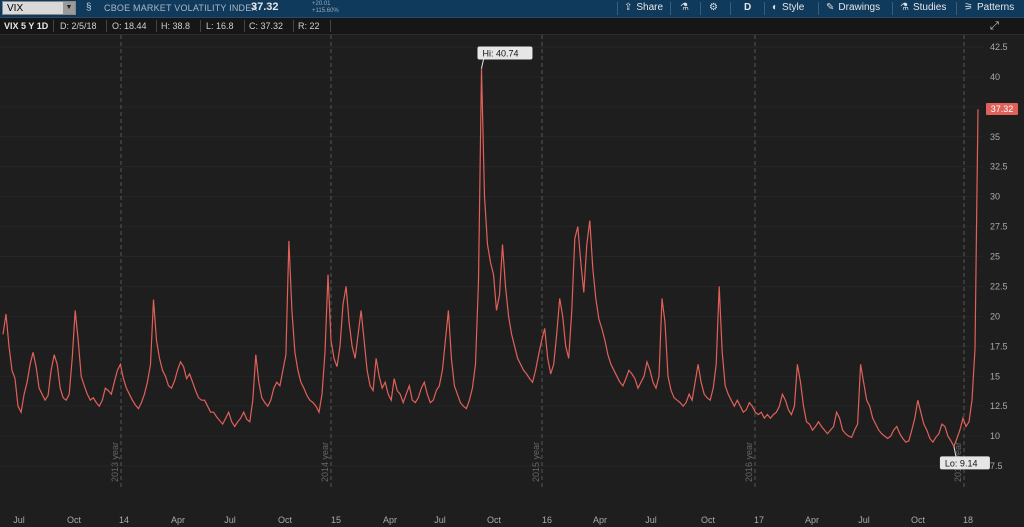 The width and height of the screenshot is (1024, 527). I want to click on link-icon: §, so click(90, 8).